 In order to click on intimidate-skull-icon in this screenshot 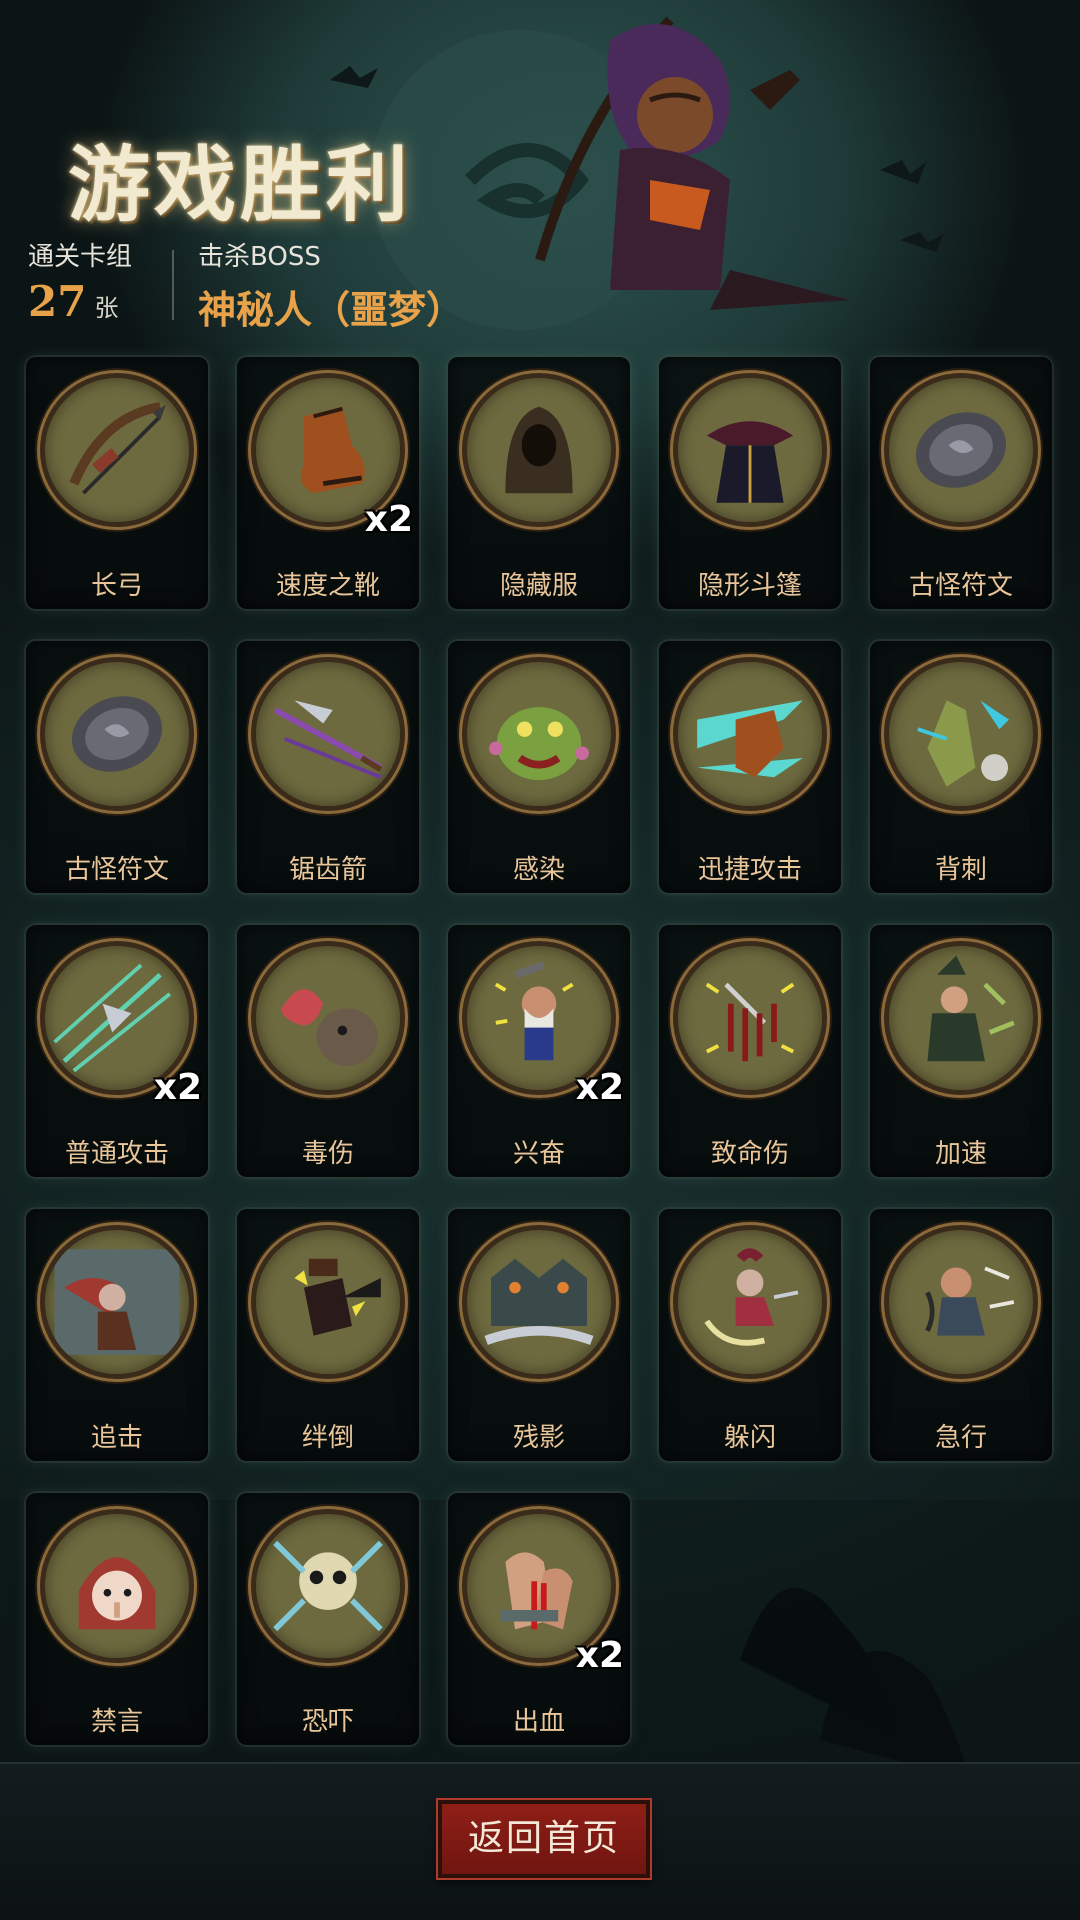, I will do `click(328, 1586)`.